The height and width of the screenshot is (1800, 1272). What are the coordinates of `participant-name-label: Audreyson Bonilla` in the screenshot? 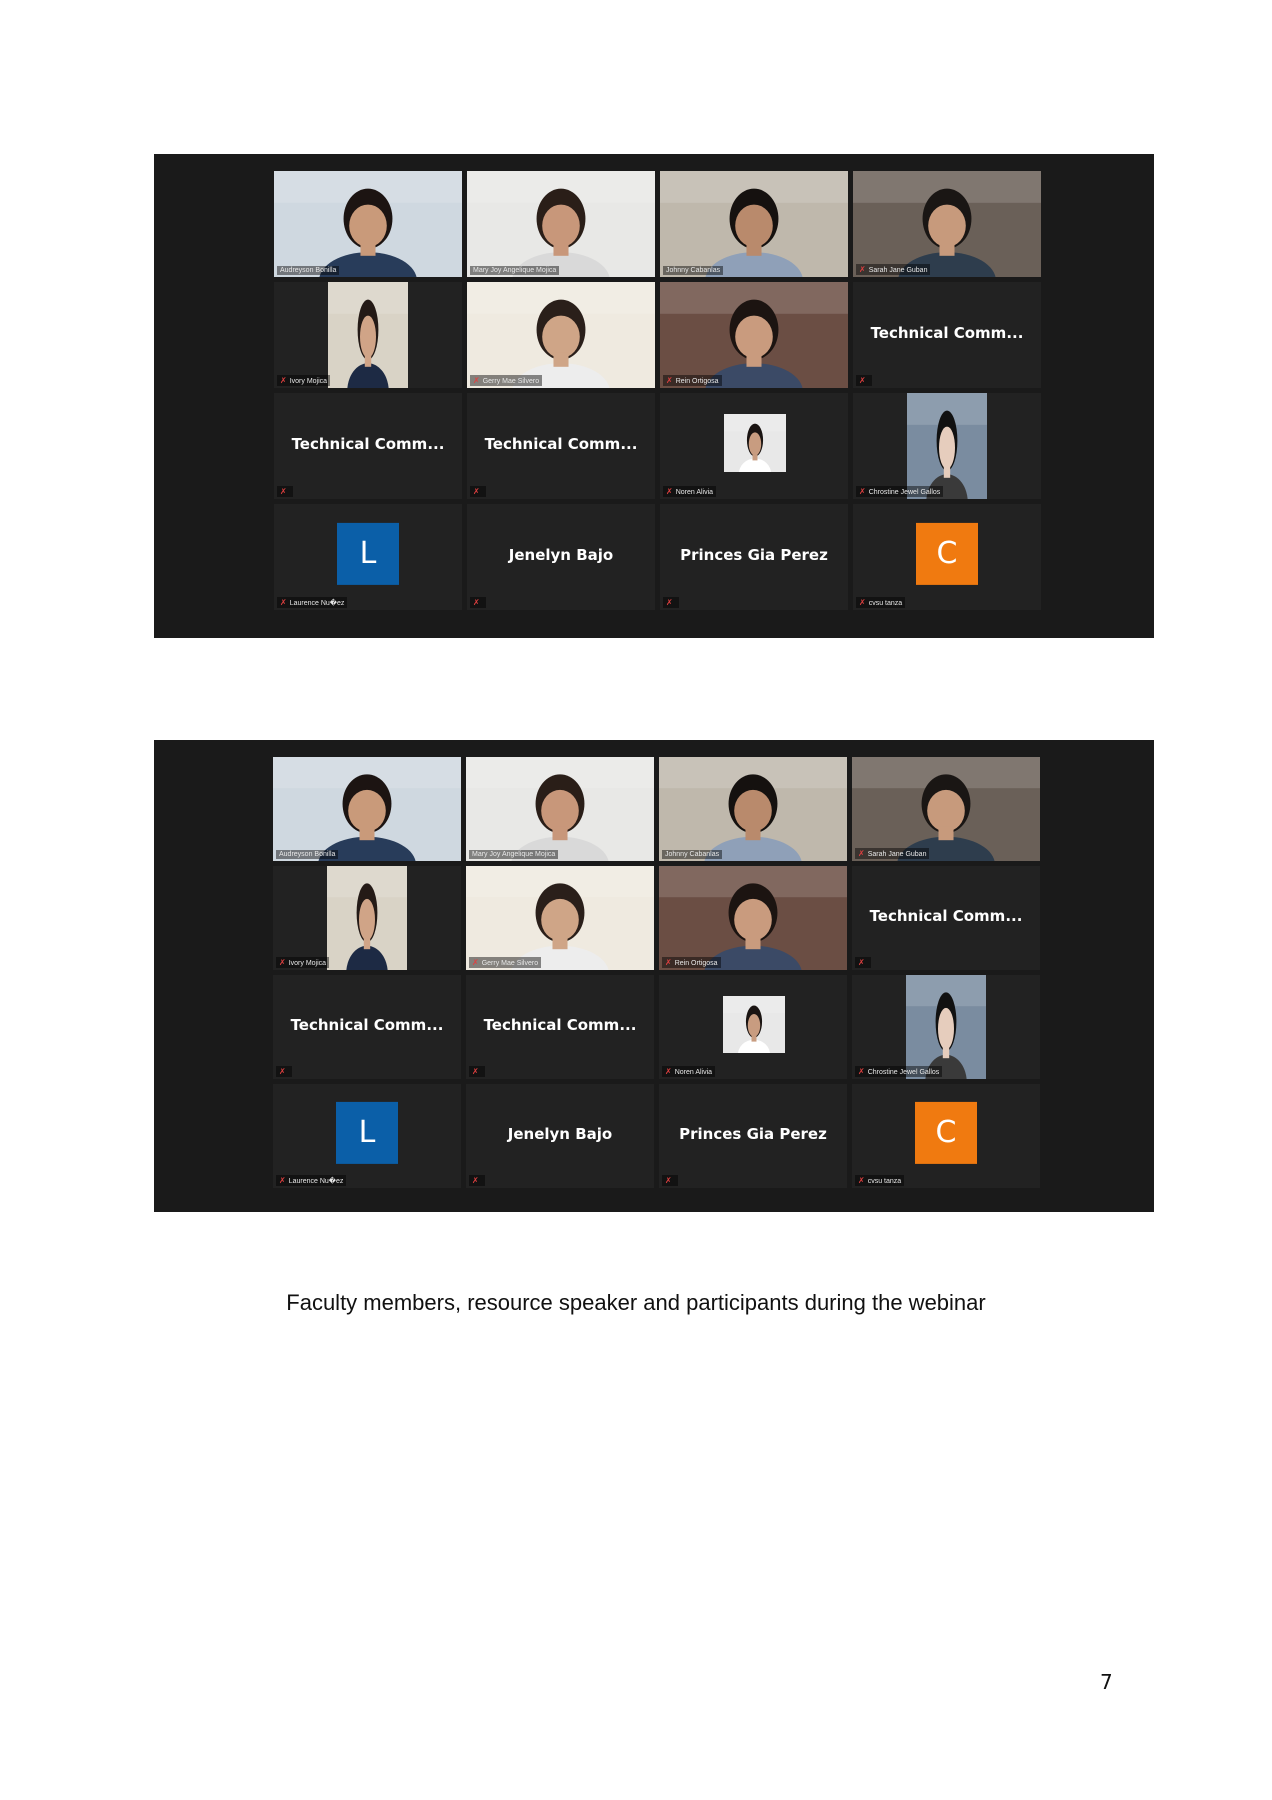 It's located at (308, 270).